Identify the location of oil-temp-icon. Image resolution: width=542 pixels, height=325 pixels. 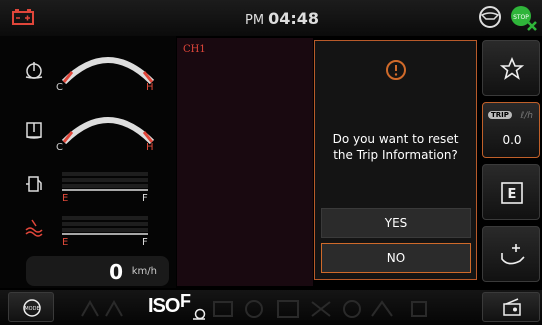
(34, 70).